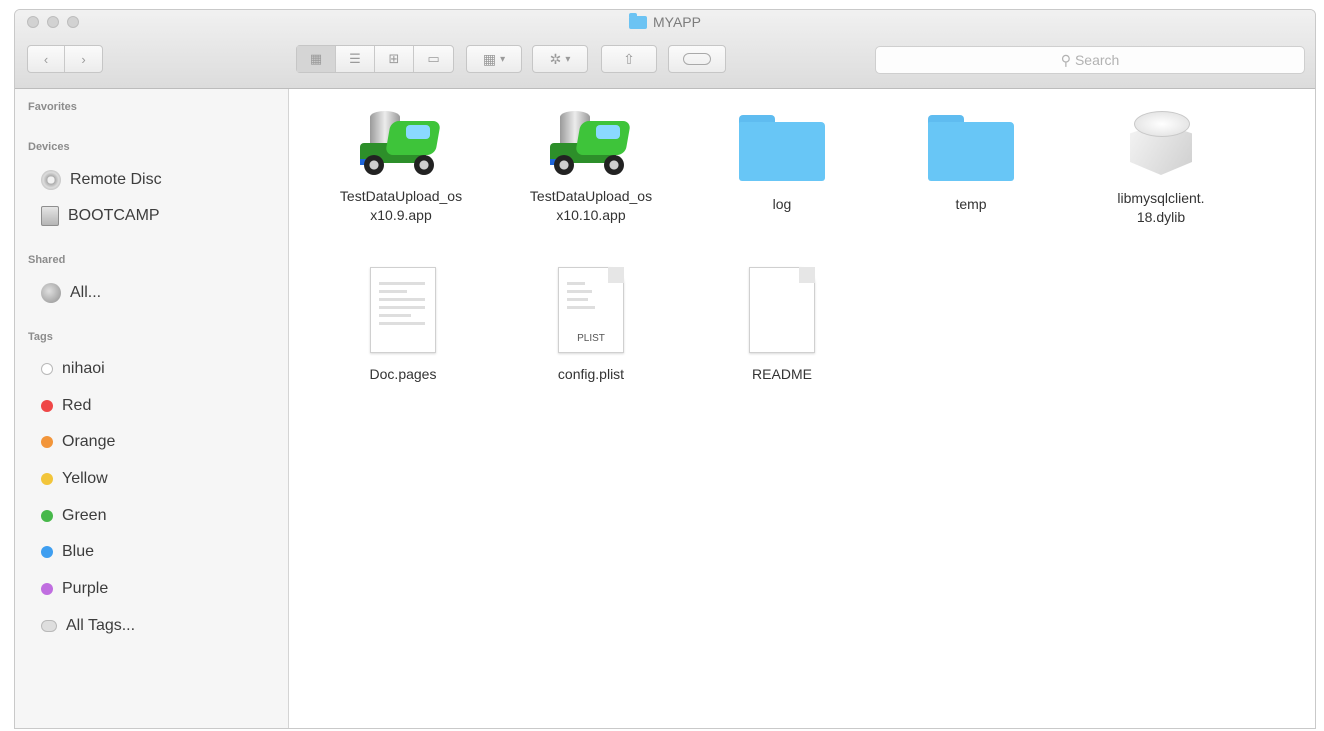 The width and height of the screenshot is (1324, 731). I want to click on file-name: config.plist, so click(591, 374).